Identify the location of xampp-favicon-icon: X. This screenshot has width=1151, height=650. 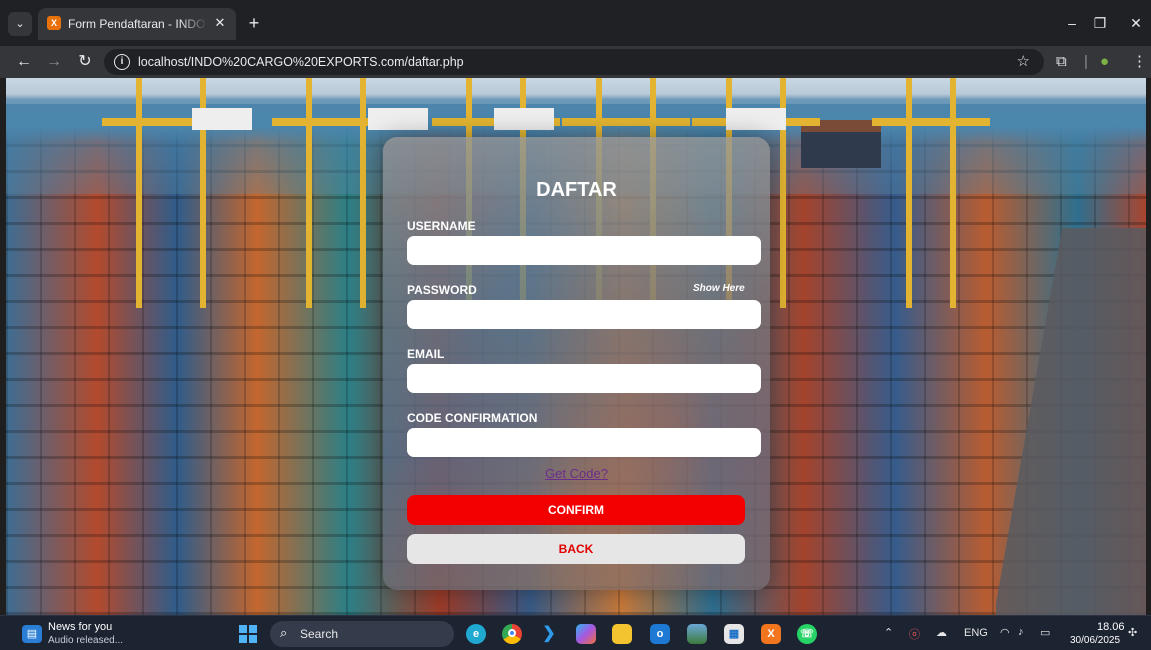
(54, 23).